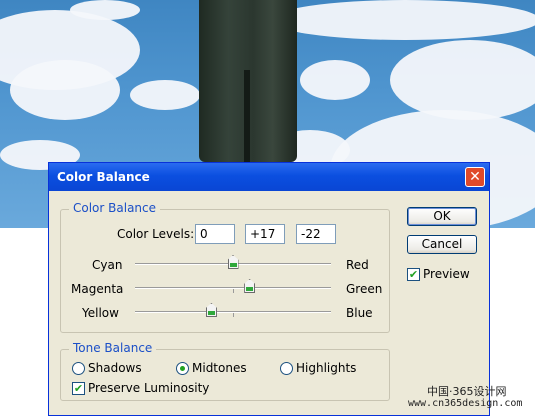  Describe the element at coordinates (467, 391) in the screenshot. I see `watermark-line1: 中国·365设计网` at that location.